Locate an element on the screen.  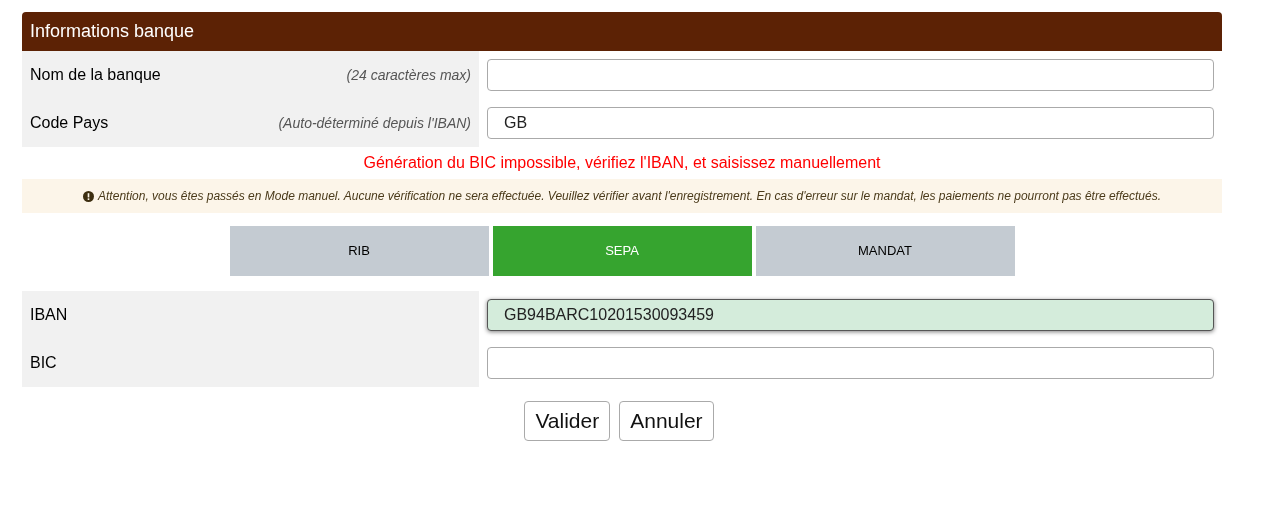
tab: RIB is located at coordinates (359, 251).